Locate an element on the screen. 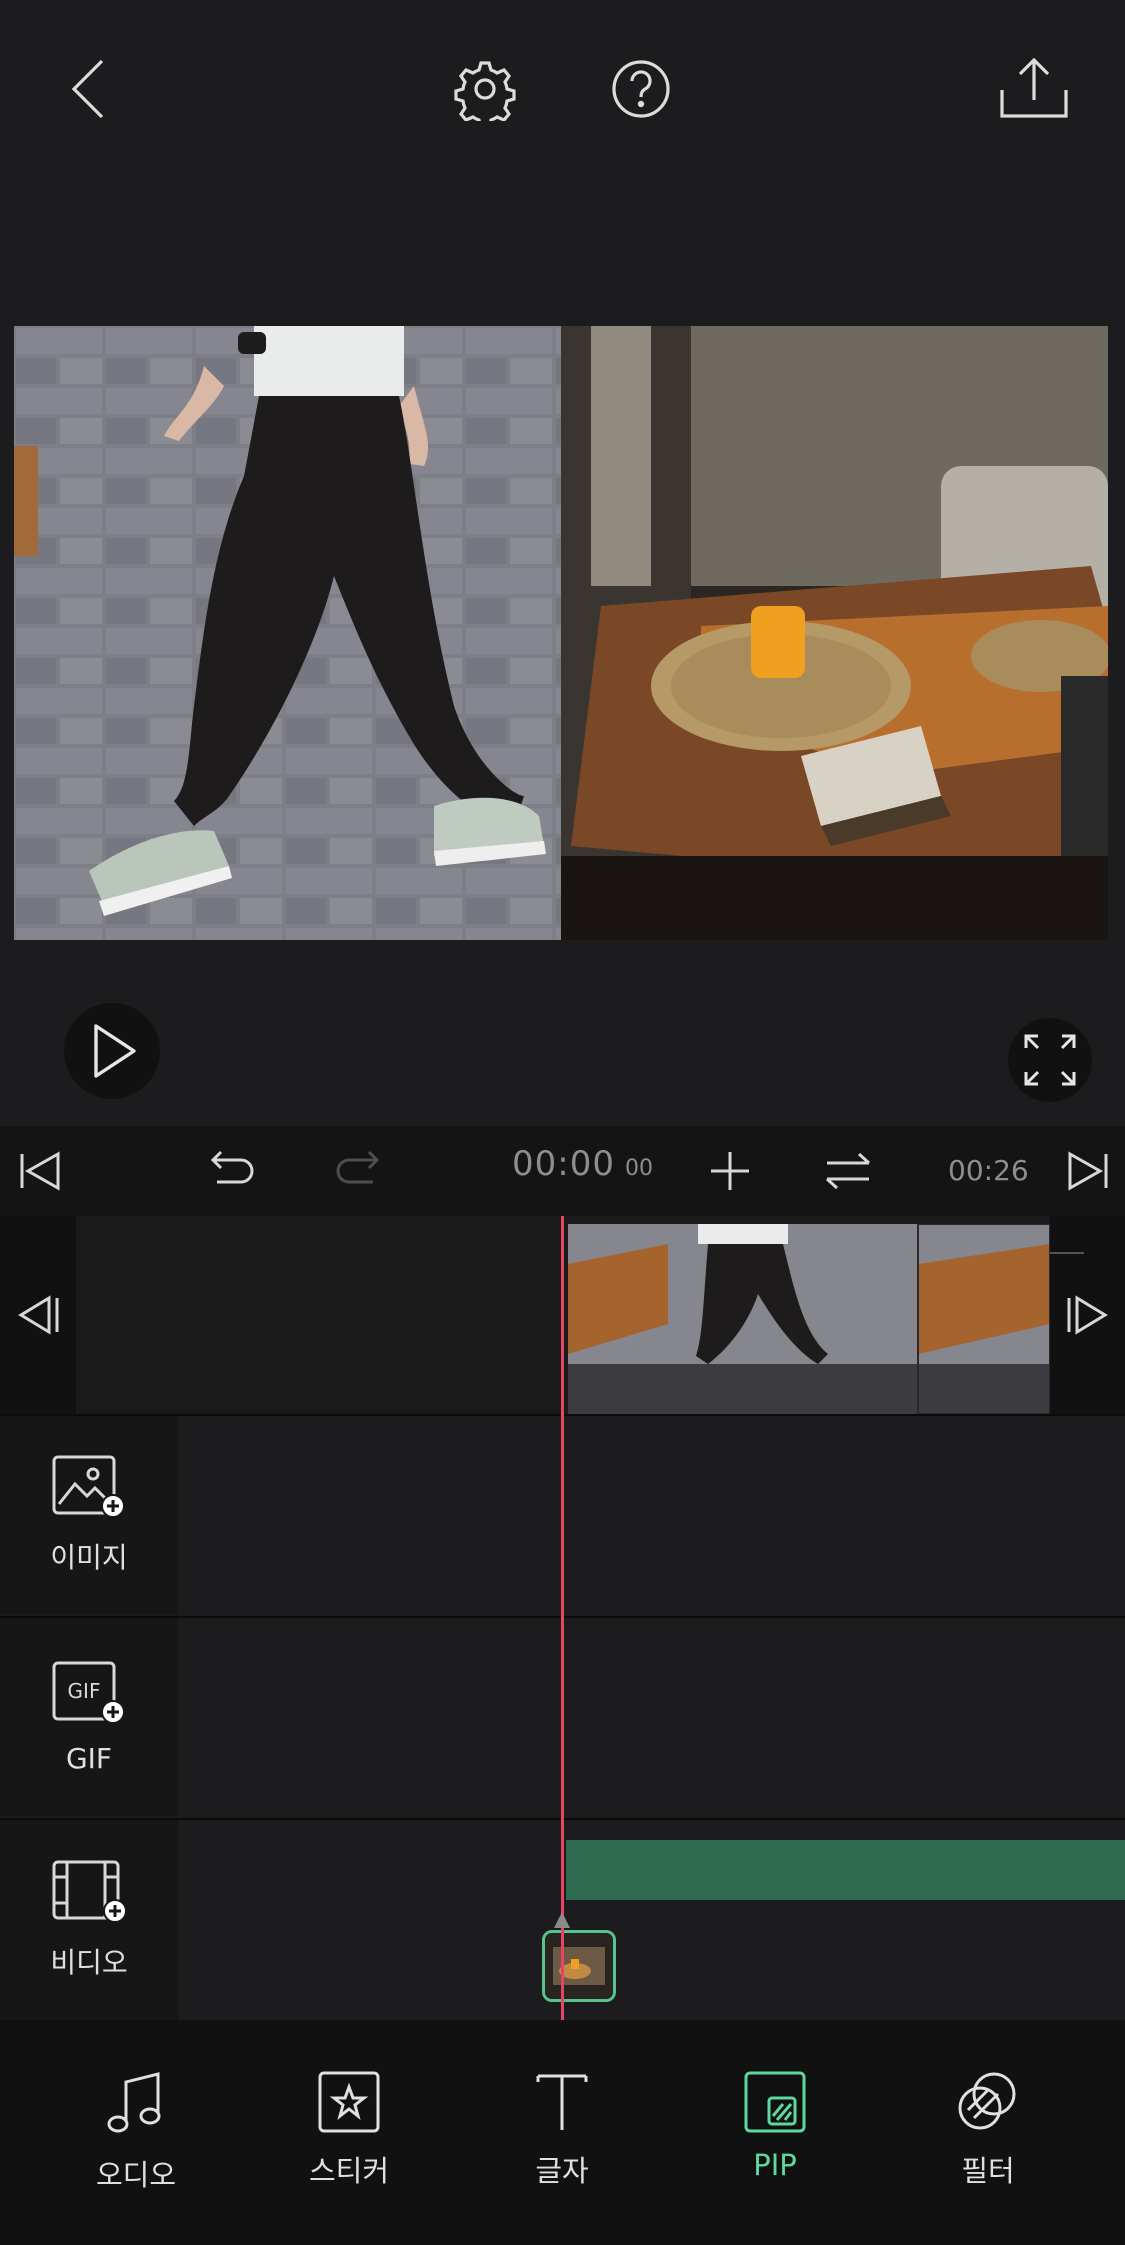 Image resolution: width=1125 pixels, height=2245 pixels. settings-button is located at coordinates (485, 89).